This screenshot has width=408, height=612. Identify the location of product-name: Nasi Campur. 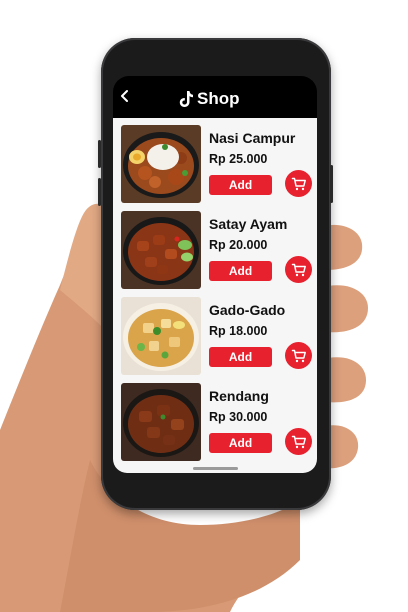
(252, 138).